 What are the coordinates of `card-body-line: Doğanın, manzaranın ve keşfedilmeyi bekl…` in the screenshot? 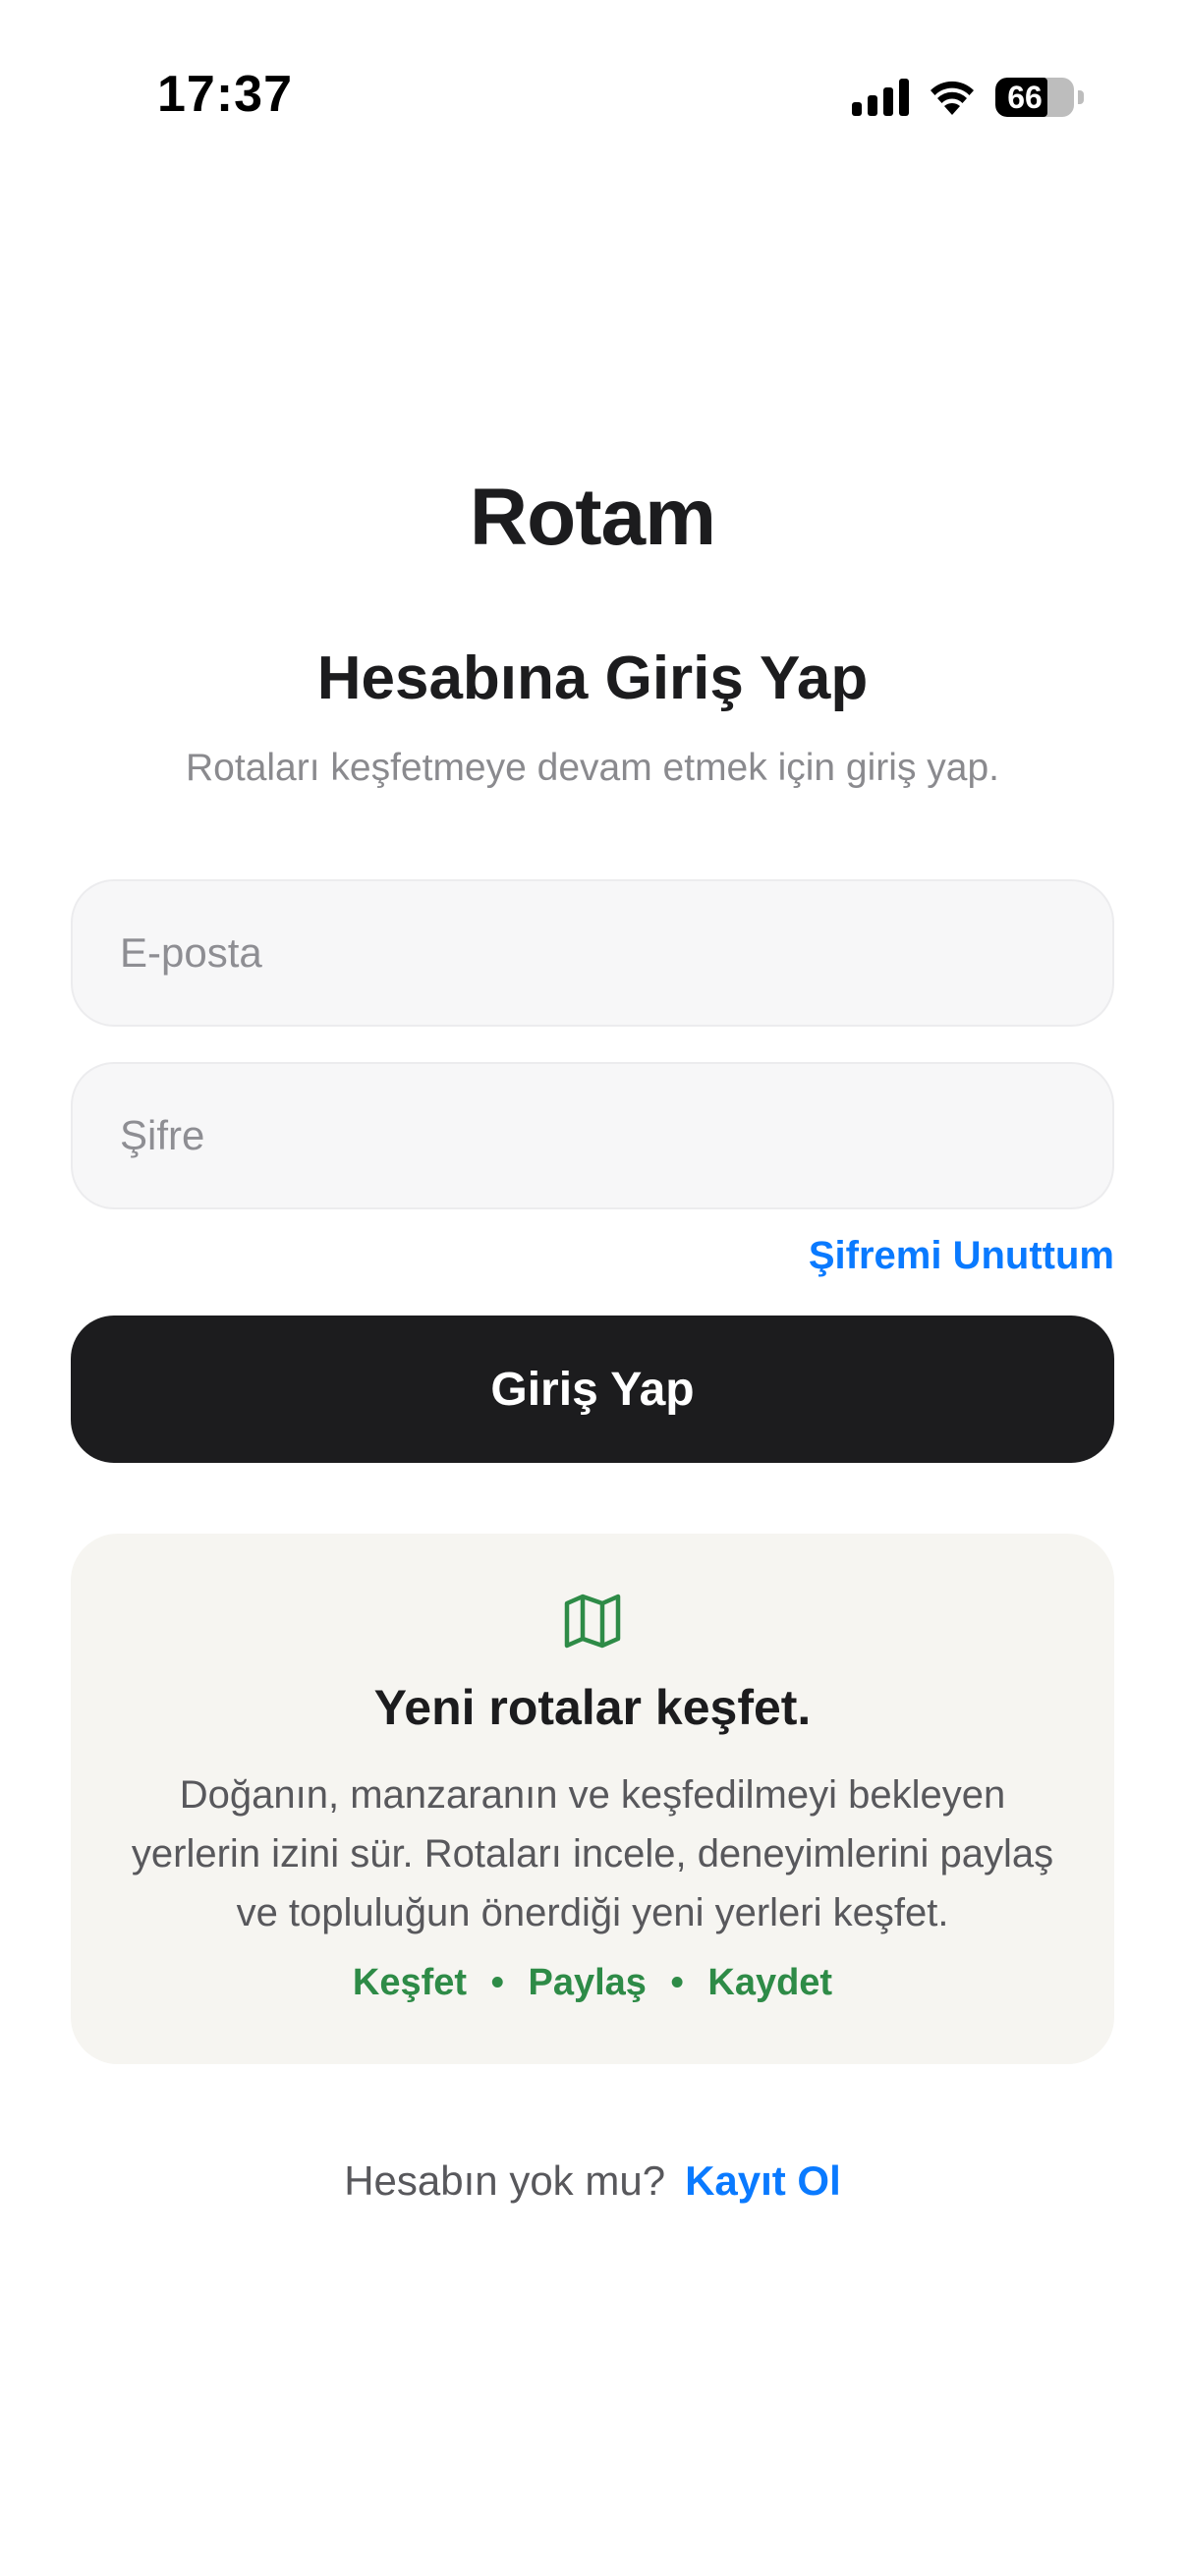 It's located at (592, 1795).